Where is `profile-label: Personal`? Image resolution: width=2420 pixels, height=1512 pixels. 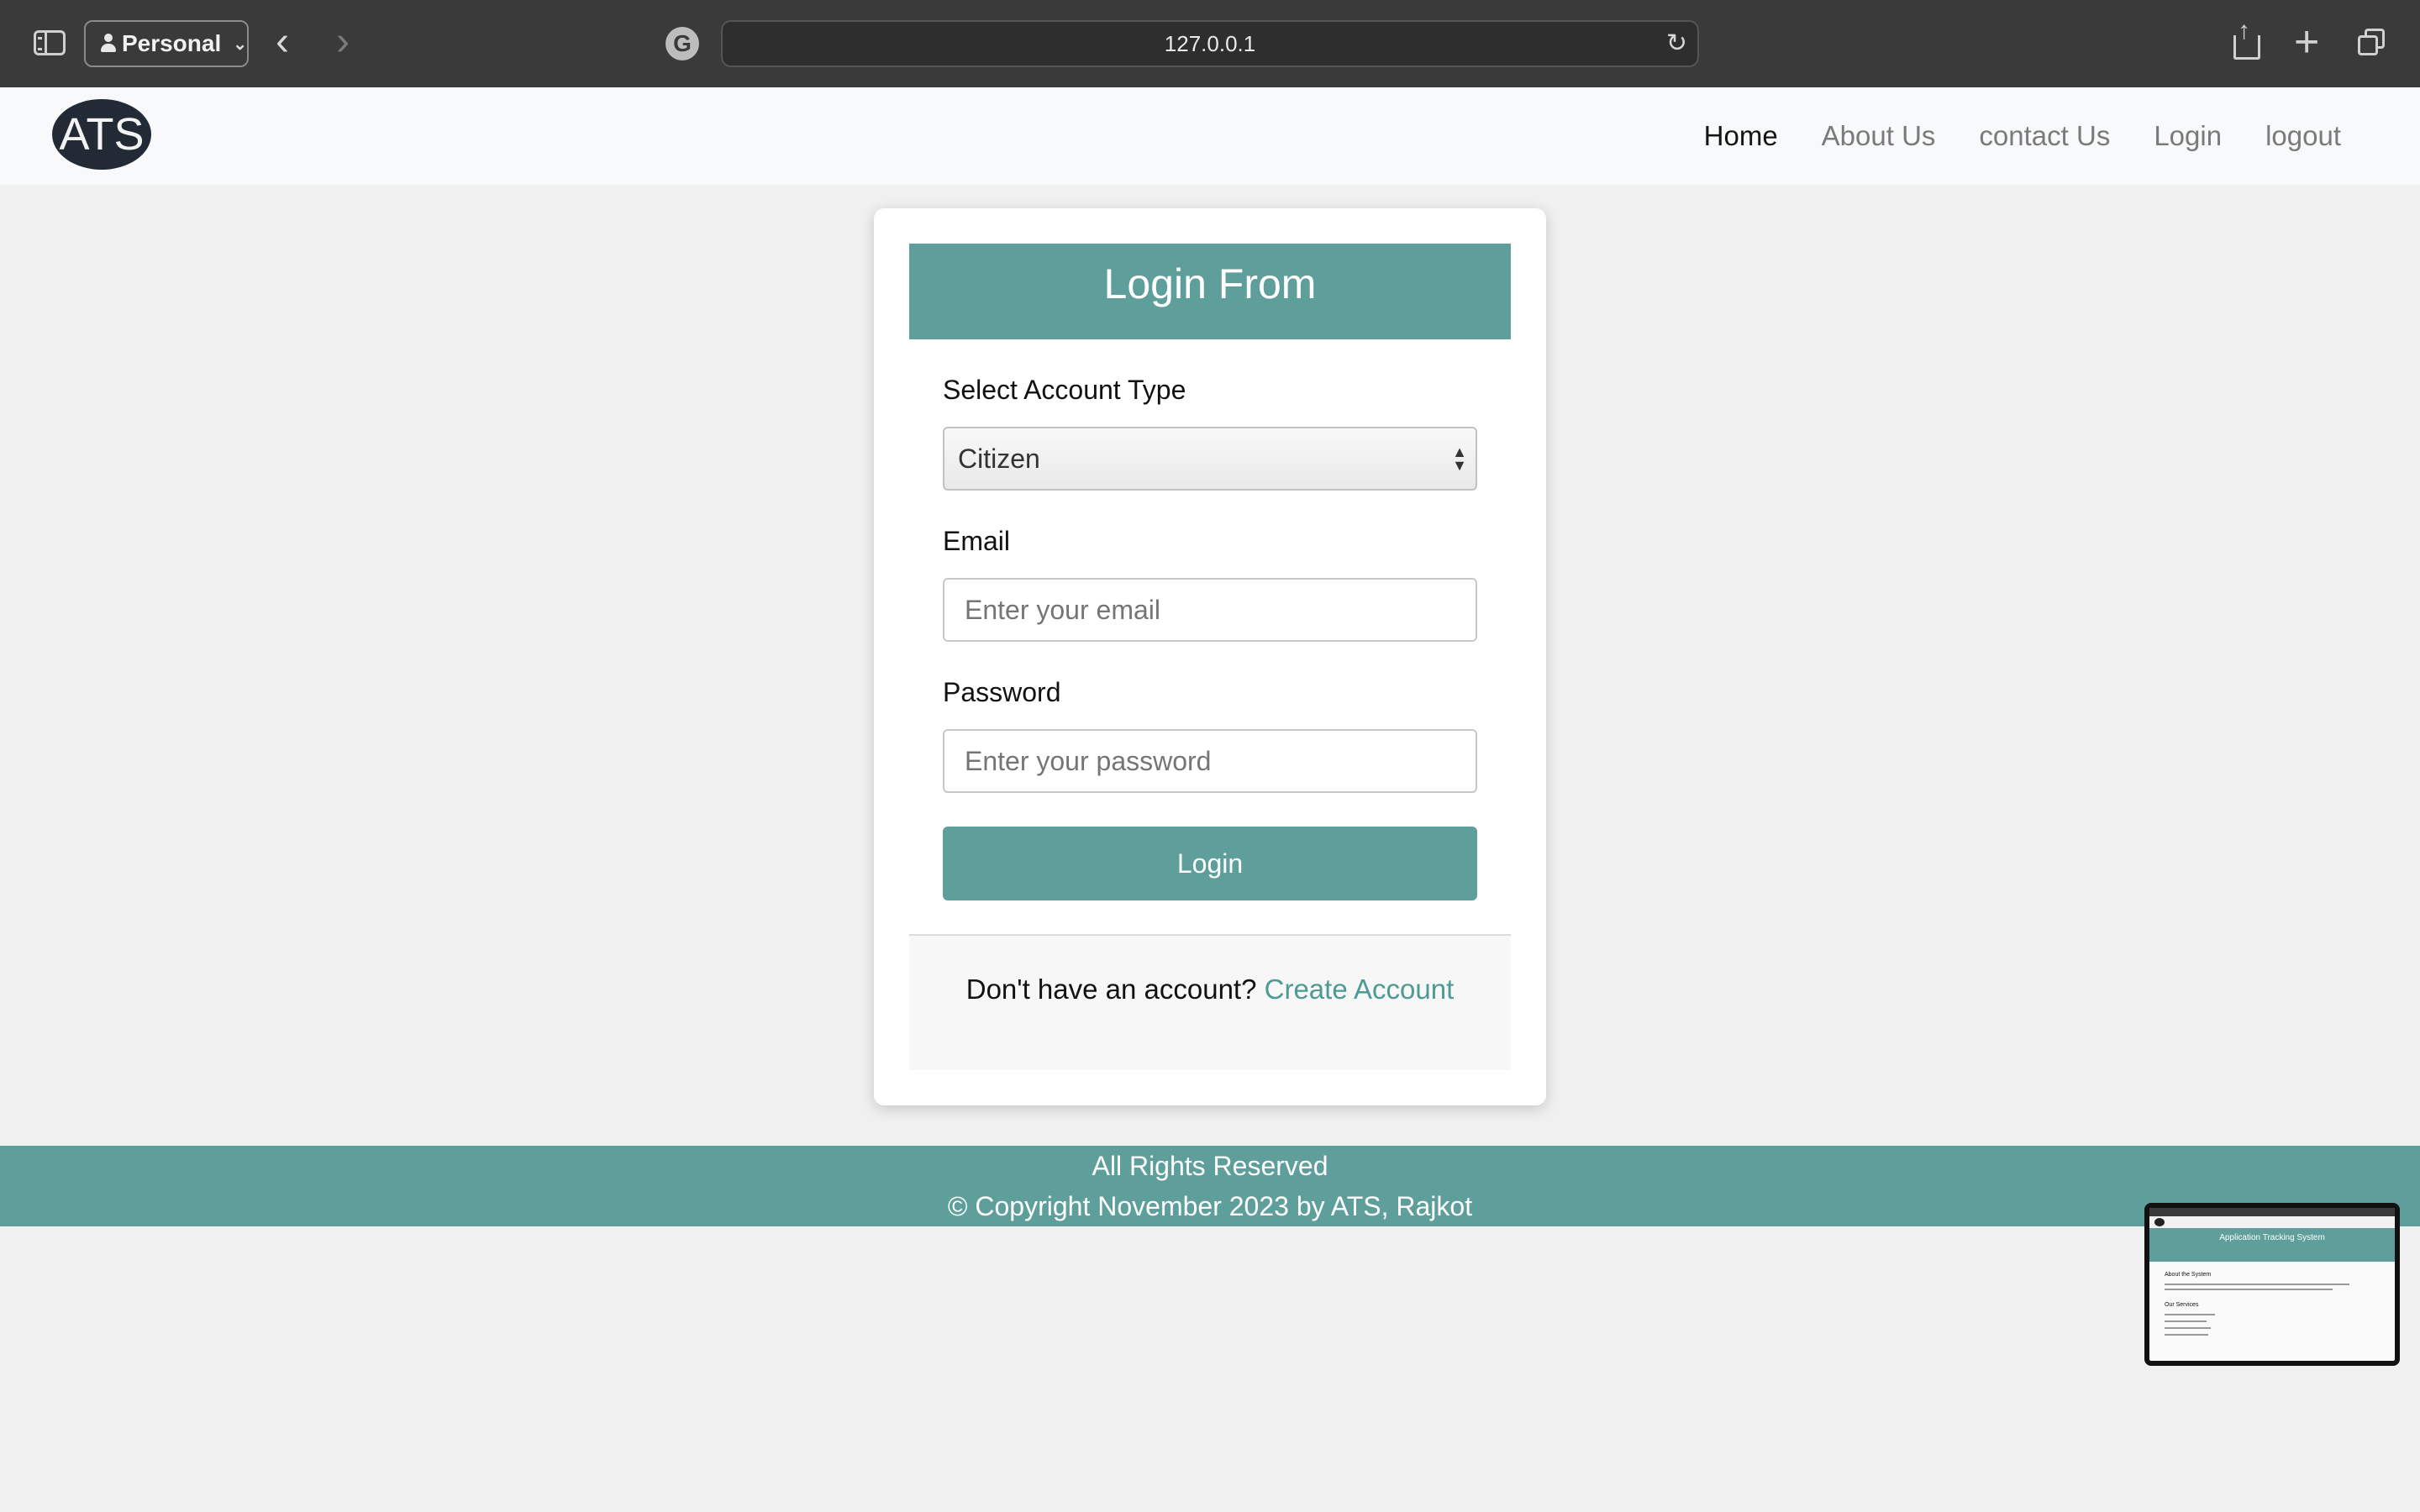 profile-label: Personal is located at coordinates (172, 43).